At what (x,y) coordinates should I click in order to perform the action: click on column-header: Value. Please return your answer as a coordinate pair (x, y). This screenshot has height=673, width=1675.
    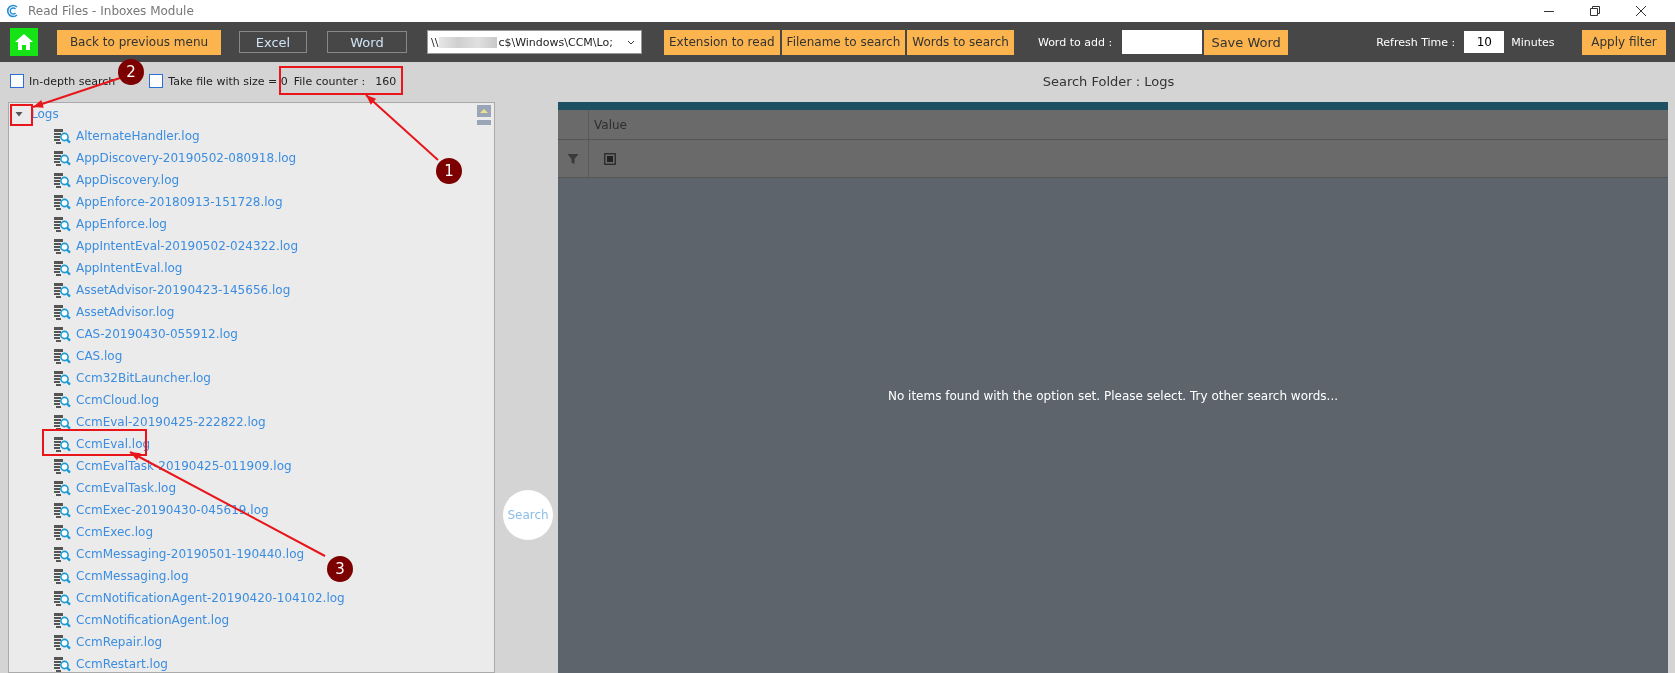
    Looking at the image, I should click on (610, 124).